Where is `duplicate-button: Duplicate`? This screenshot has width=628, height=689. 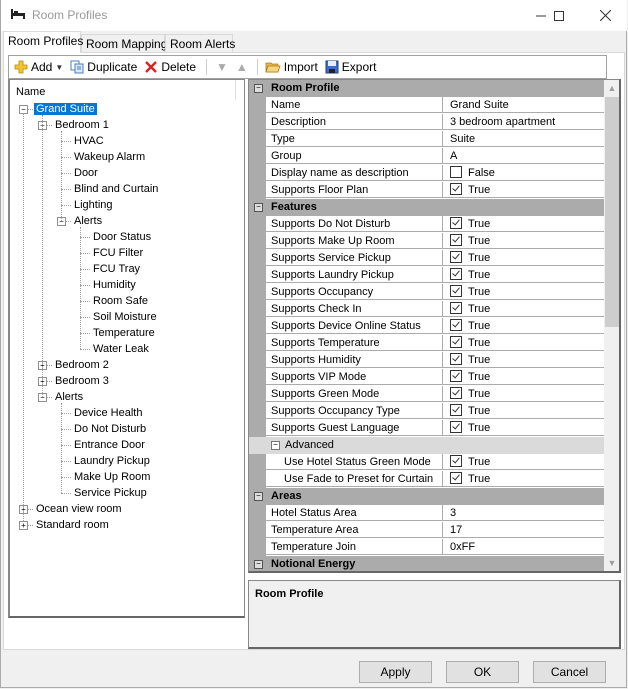 duplicate-button: Duplicate is located at coordinates (103, 67).